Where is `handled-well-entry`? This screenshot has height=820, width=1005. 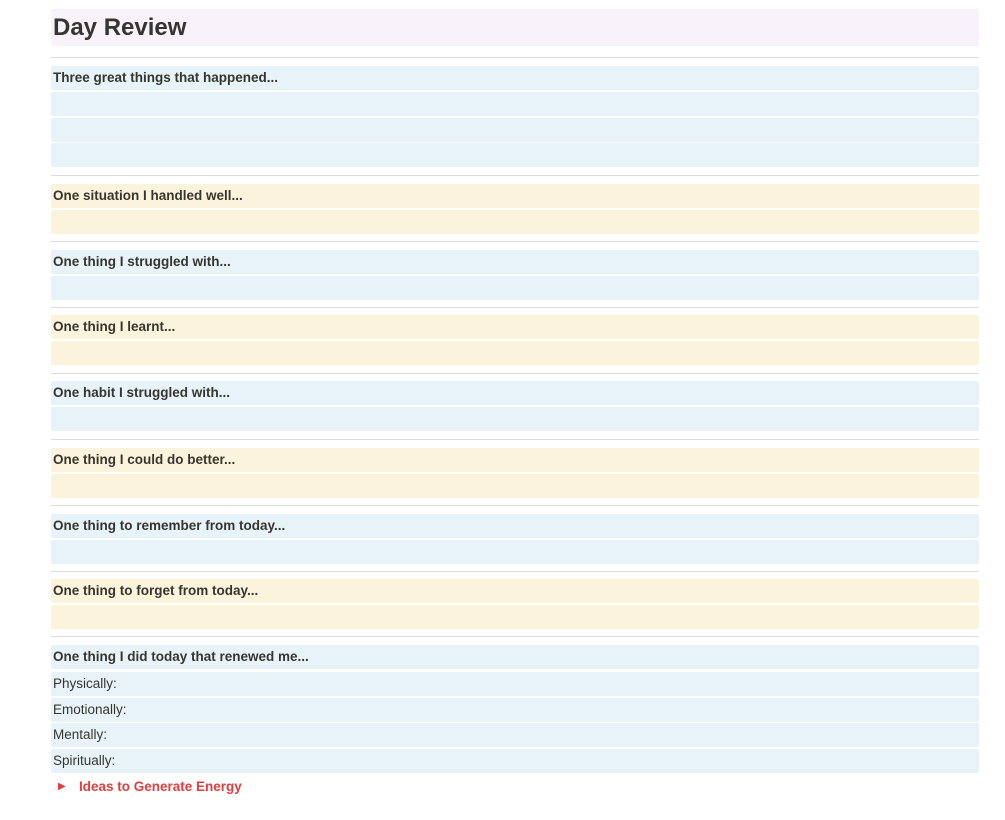 handled-well-entry is located at coordinates (515, 222).